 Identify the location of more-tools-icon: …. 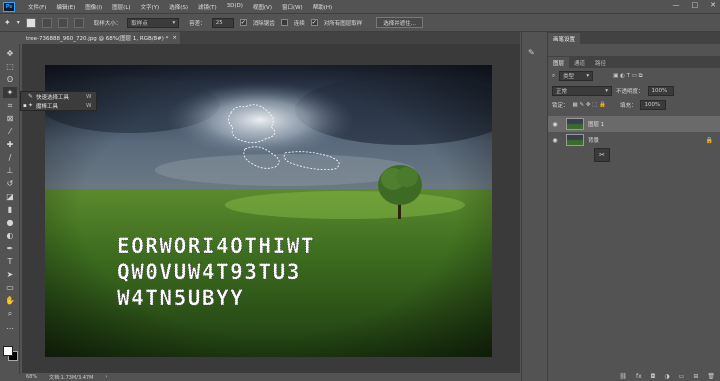
(10, 326).